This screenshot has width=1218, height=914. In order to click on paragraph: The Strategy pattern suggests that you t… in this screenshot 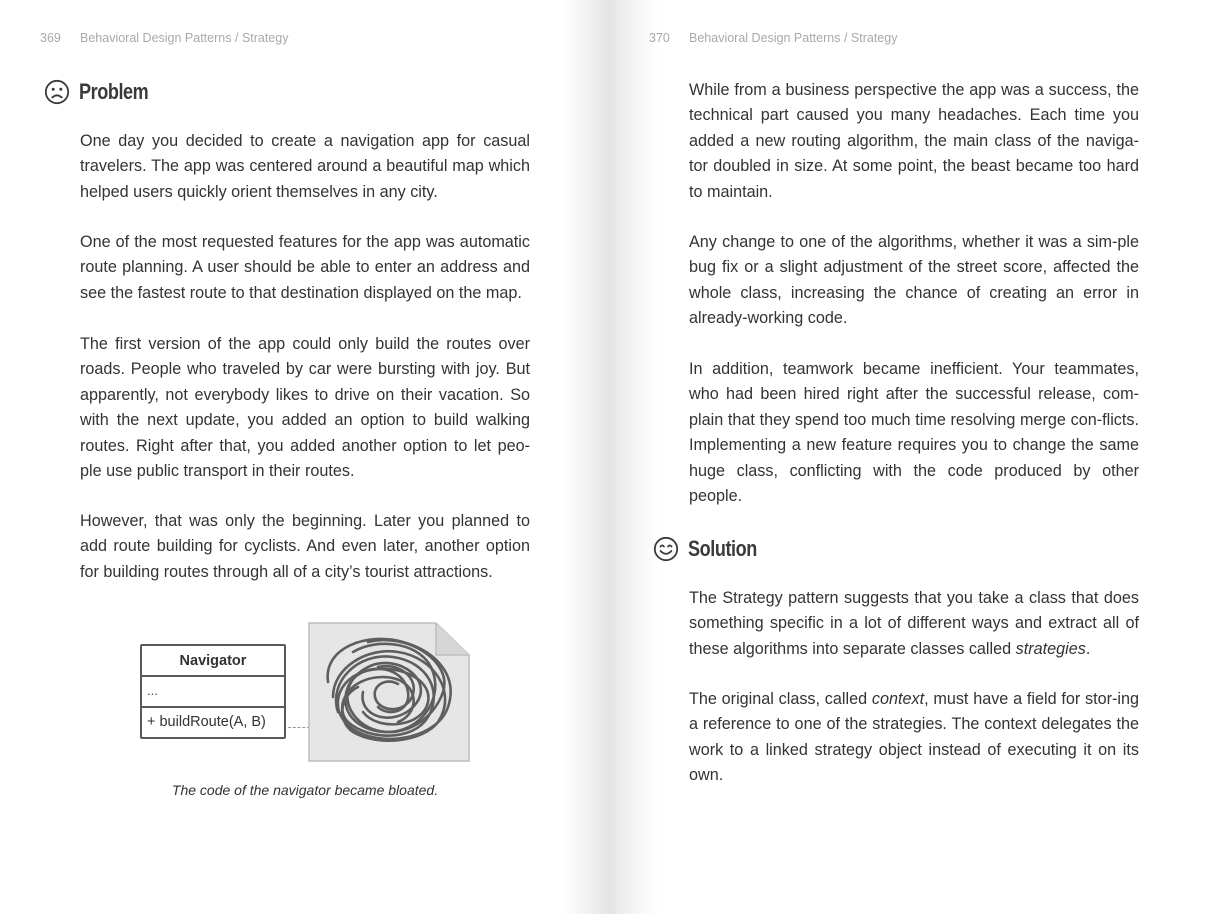, I will do `click(914, 624)`.